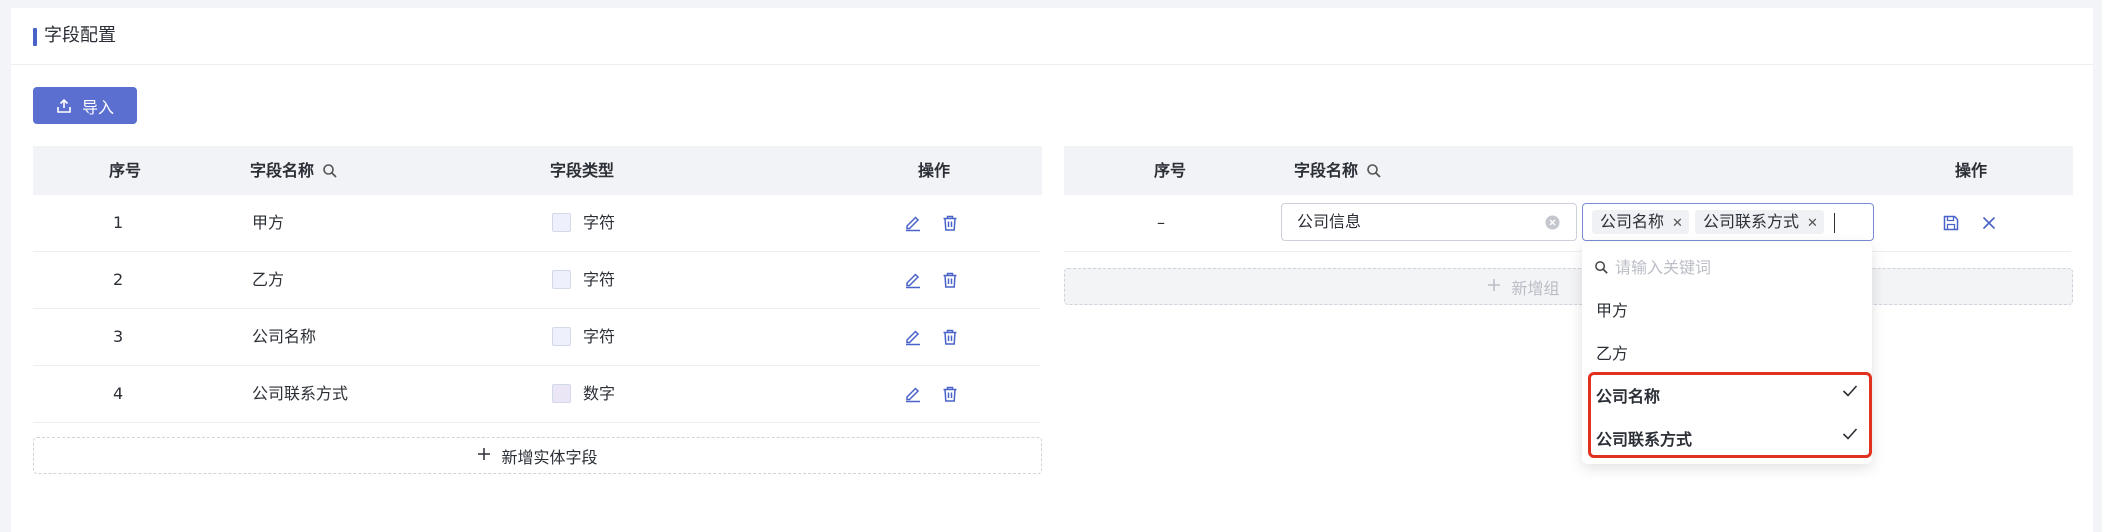  I want to click on row-field-name: 公司名称, so click(284, 336).